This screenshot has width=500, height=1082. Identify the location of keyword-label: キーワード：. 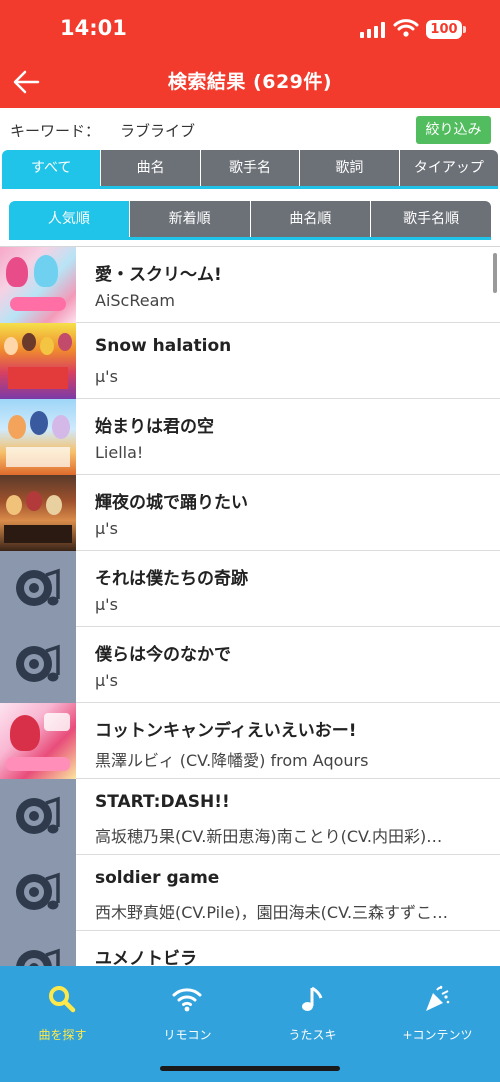
(55, 131).